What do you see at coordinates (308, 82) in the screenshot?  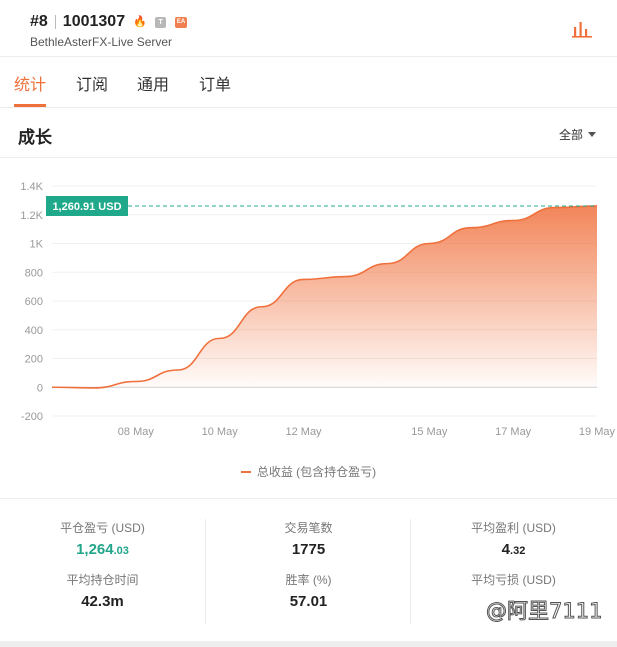 I see `tab-bar: 统计 订阅 通用 订单` at bounding box center [308, 82].